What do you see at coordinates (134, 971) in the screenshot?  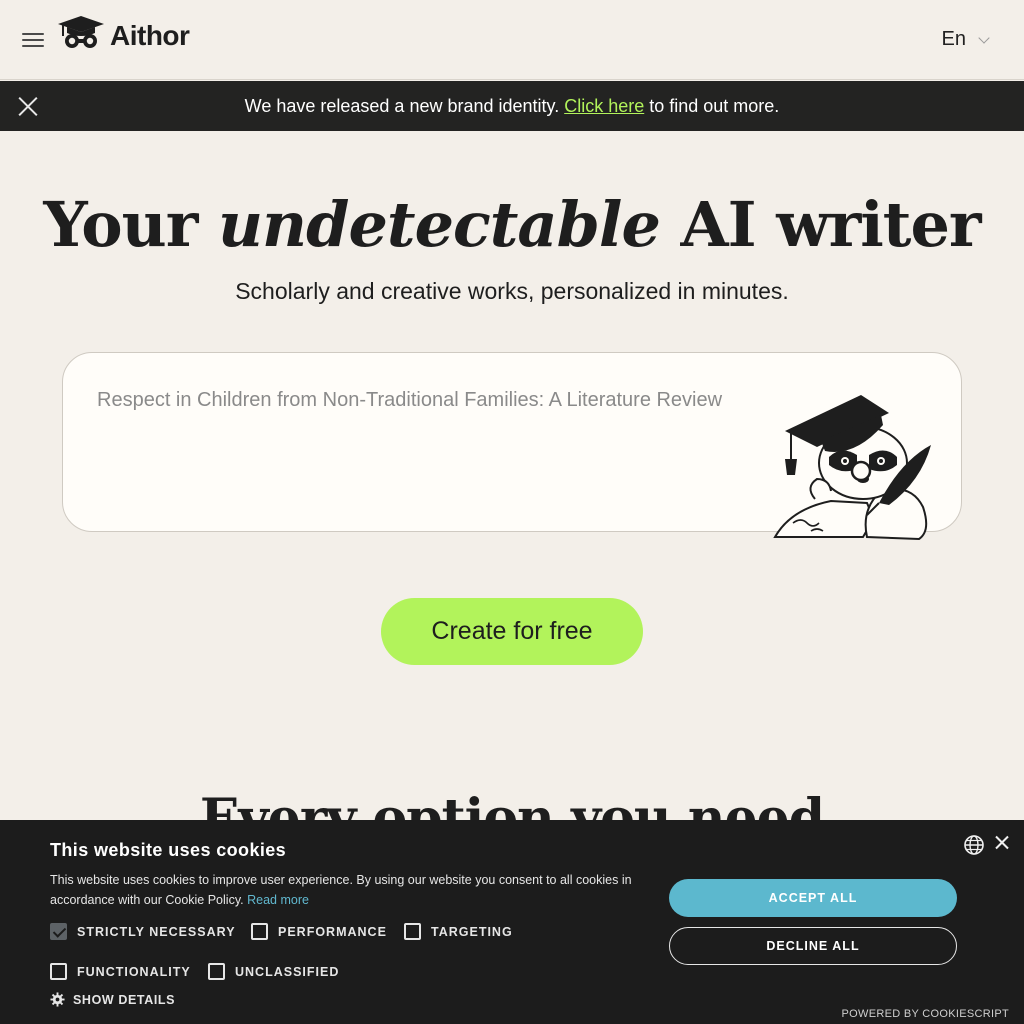 I see `cookie-option-label: FUNCTIONALITY` at bounding box center [134, 971].